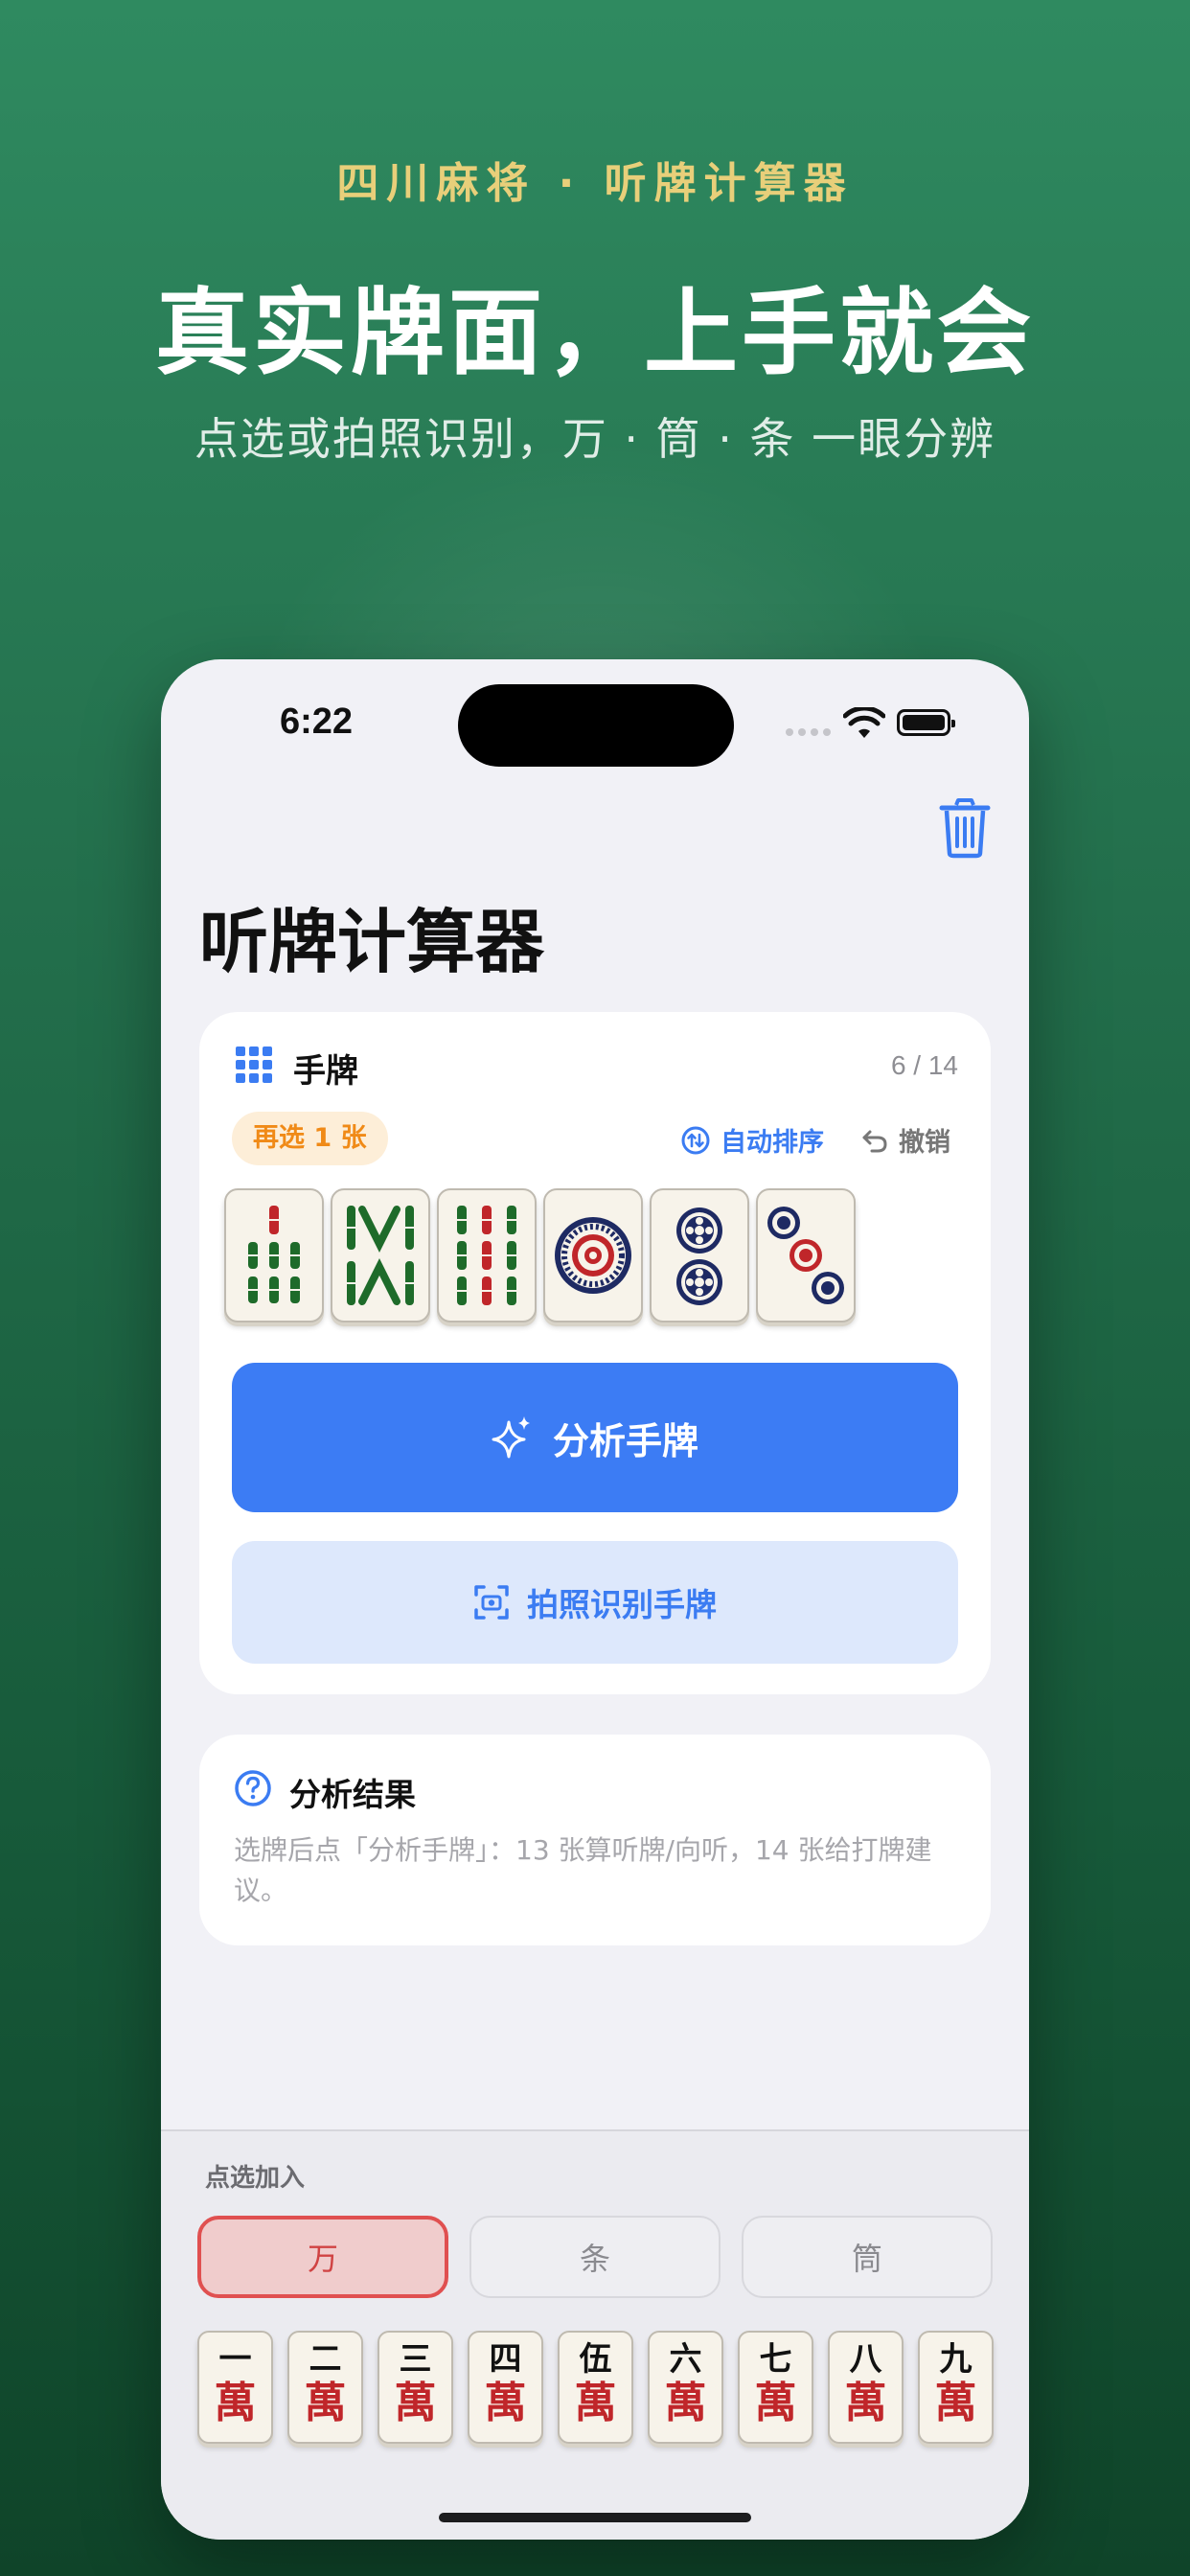 The image size is (1190, 2576). What do you see at coordinates (506, 2359) in the screenshot?
I see `tile-numeral: 四` at bounding box center [506, 2359].